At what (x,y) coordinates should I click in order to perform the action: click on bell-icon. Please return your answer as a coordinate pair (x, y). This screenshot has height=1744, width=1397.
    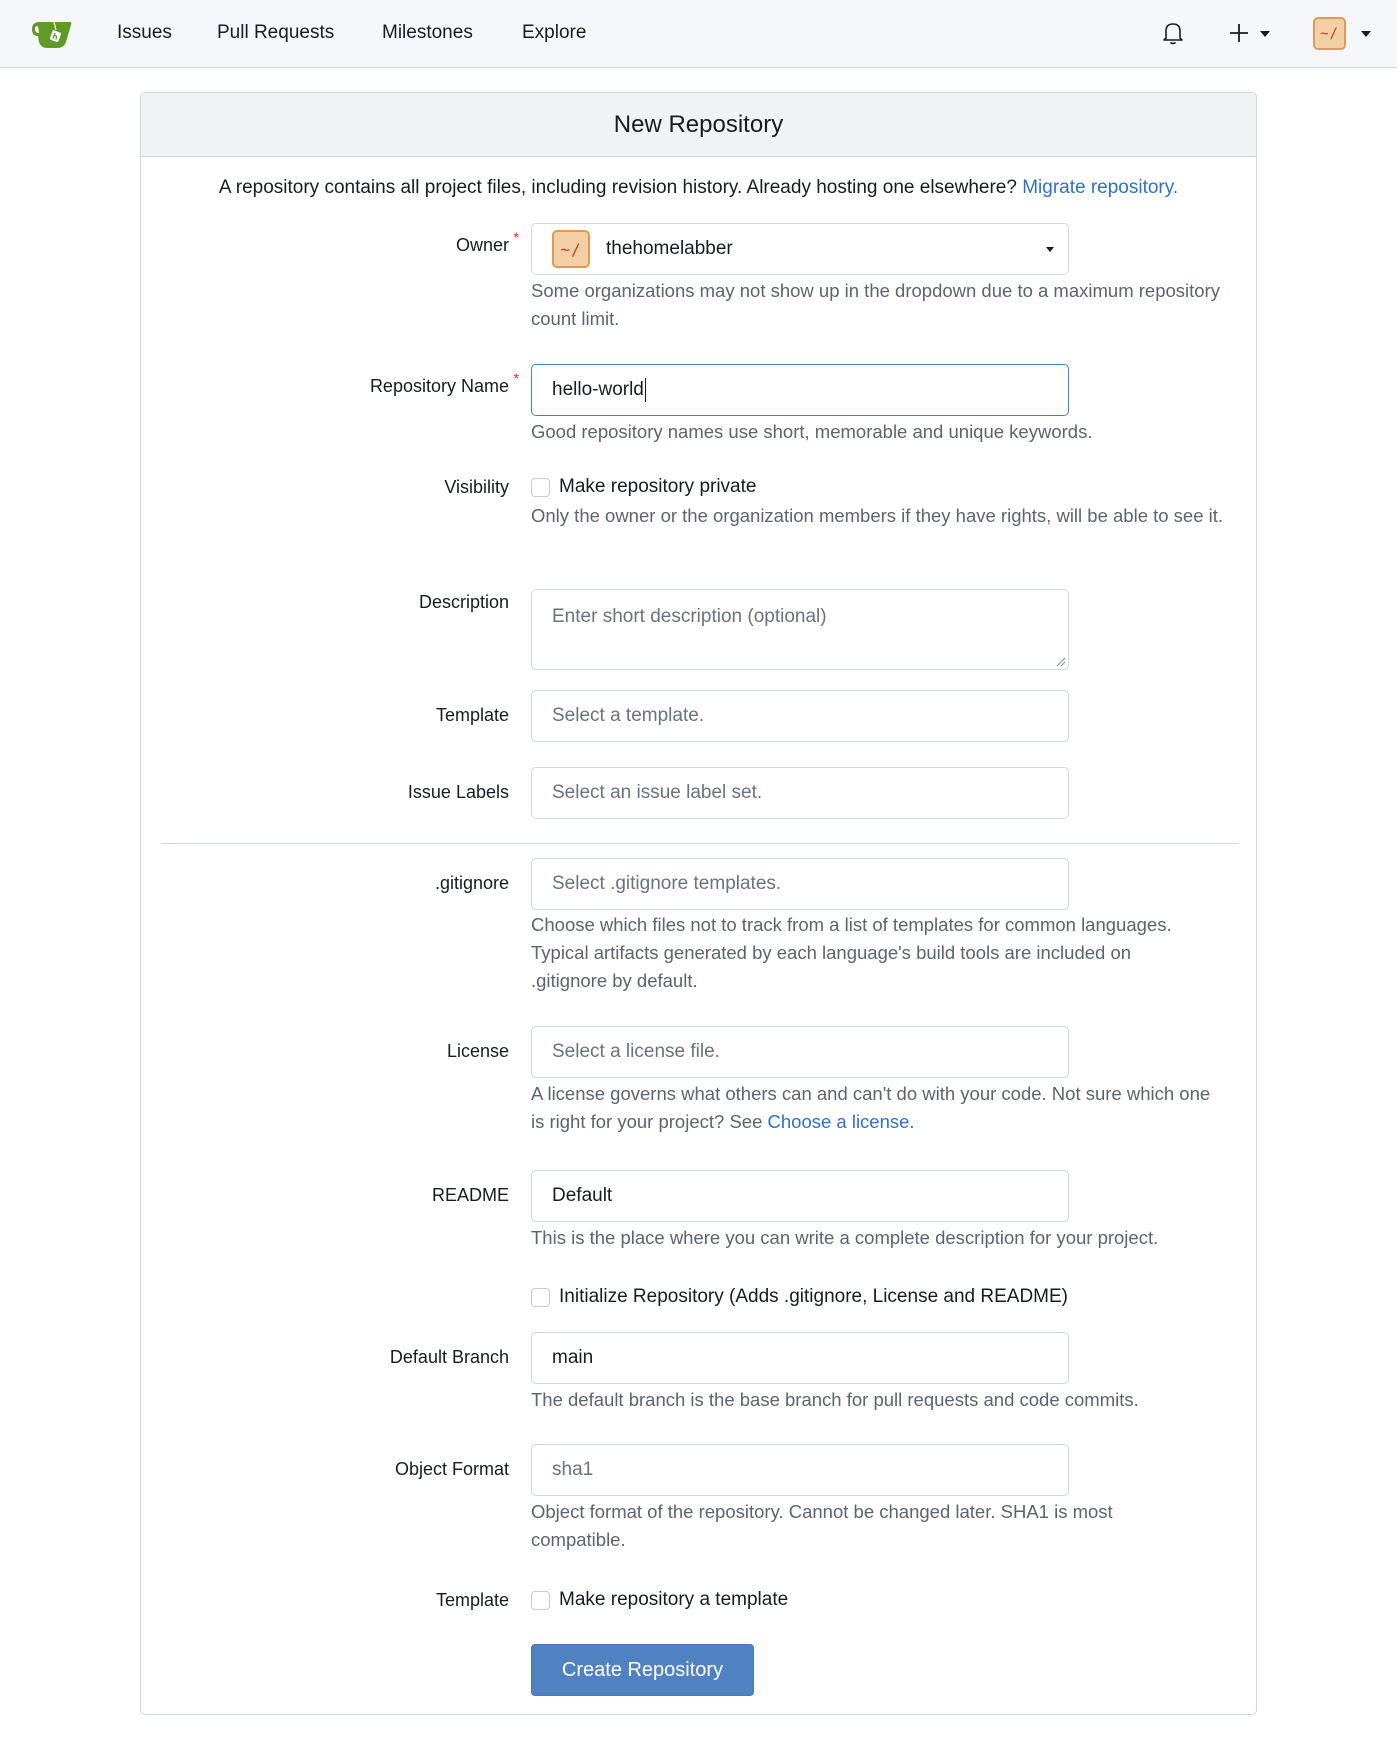
    Looking at the image, I should click on (1173, 34).